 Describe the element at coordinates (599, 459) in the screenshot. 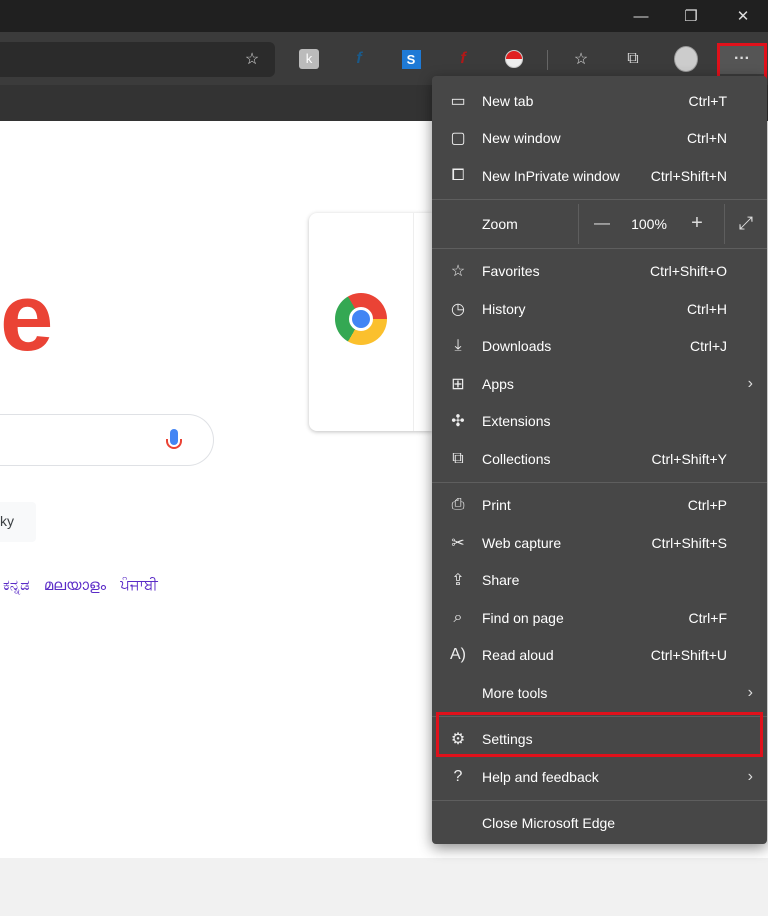

I see `menu-item-collections: ⧉ Collections Ctrl+Shift+Y` at that location.